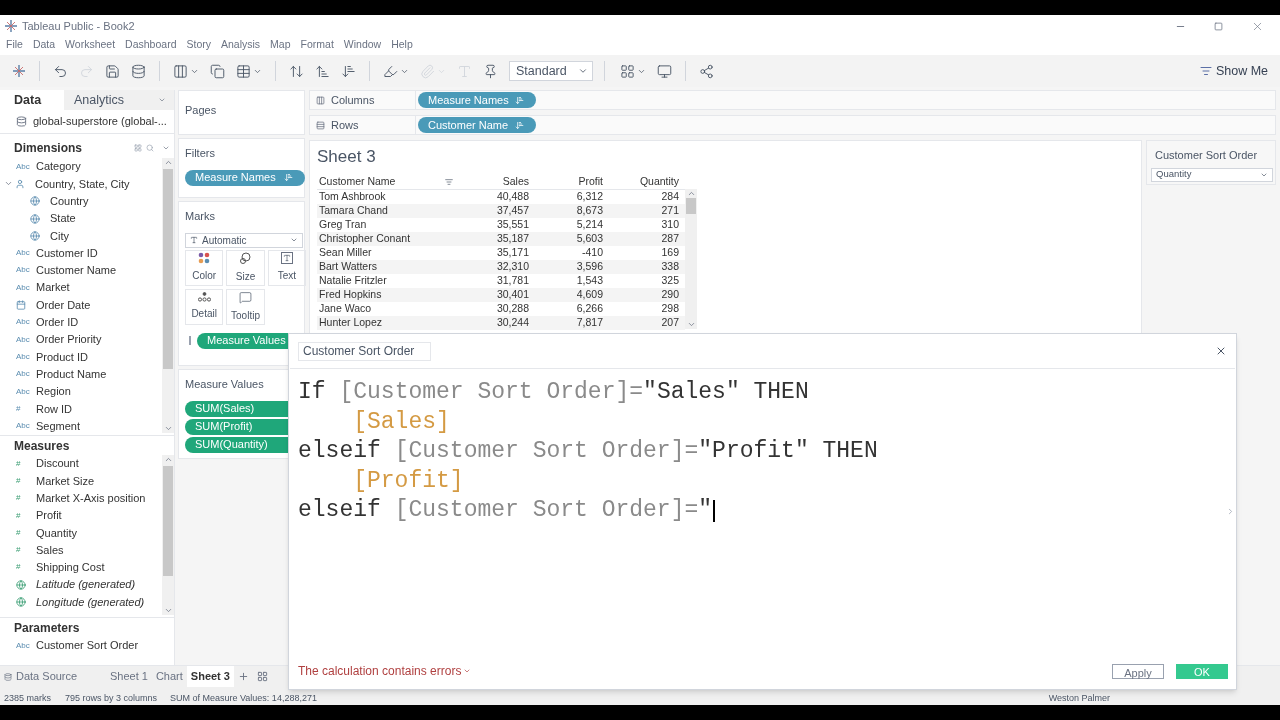 The width and height of the screenshot is (1280, 720). What do you see at coordinates (348, 267) in the screenshot?
I see `table-cell-text: Bart Watters` at bounding box center [348, 267].